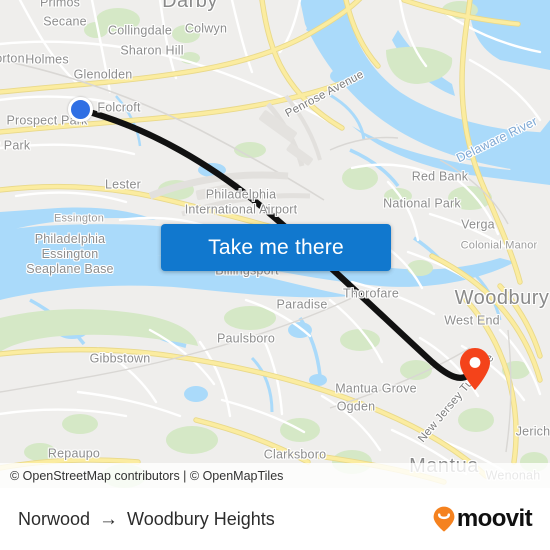  I want to click on footer-bar: Norwood → Woodbury Heights moovit, so click(275, 519).